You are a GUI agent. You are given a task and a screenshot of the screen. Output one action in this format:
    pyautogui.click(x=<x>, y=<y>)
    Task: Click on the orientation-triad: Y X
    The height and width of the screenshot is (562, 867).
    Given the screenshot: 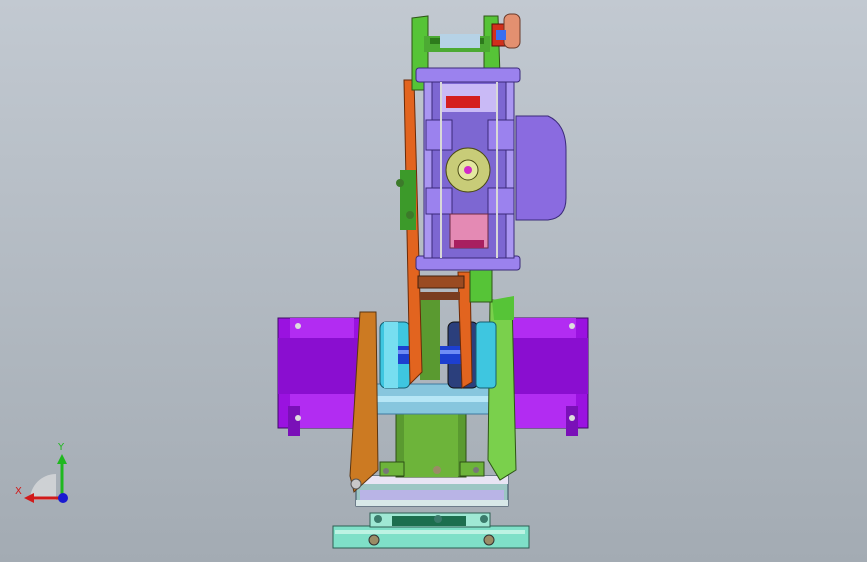 What is the action you would take?
    pyautogui.click(x=47, y=475)
    